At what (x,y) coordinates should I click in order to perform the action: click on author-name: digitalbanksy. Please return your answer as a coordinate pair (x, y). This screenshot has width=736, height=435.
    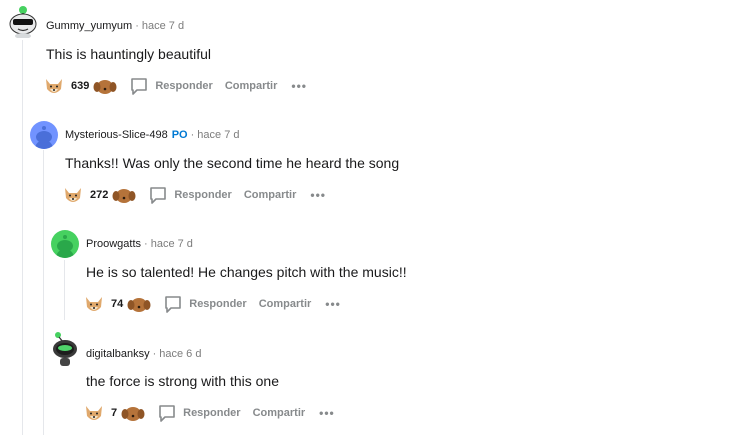
    Looking at the image, I should click on (118, 354).